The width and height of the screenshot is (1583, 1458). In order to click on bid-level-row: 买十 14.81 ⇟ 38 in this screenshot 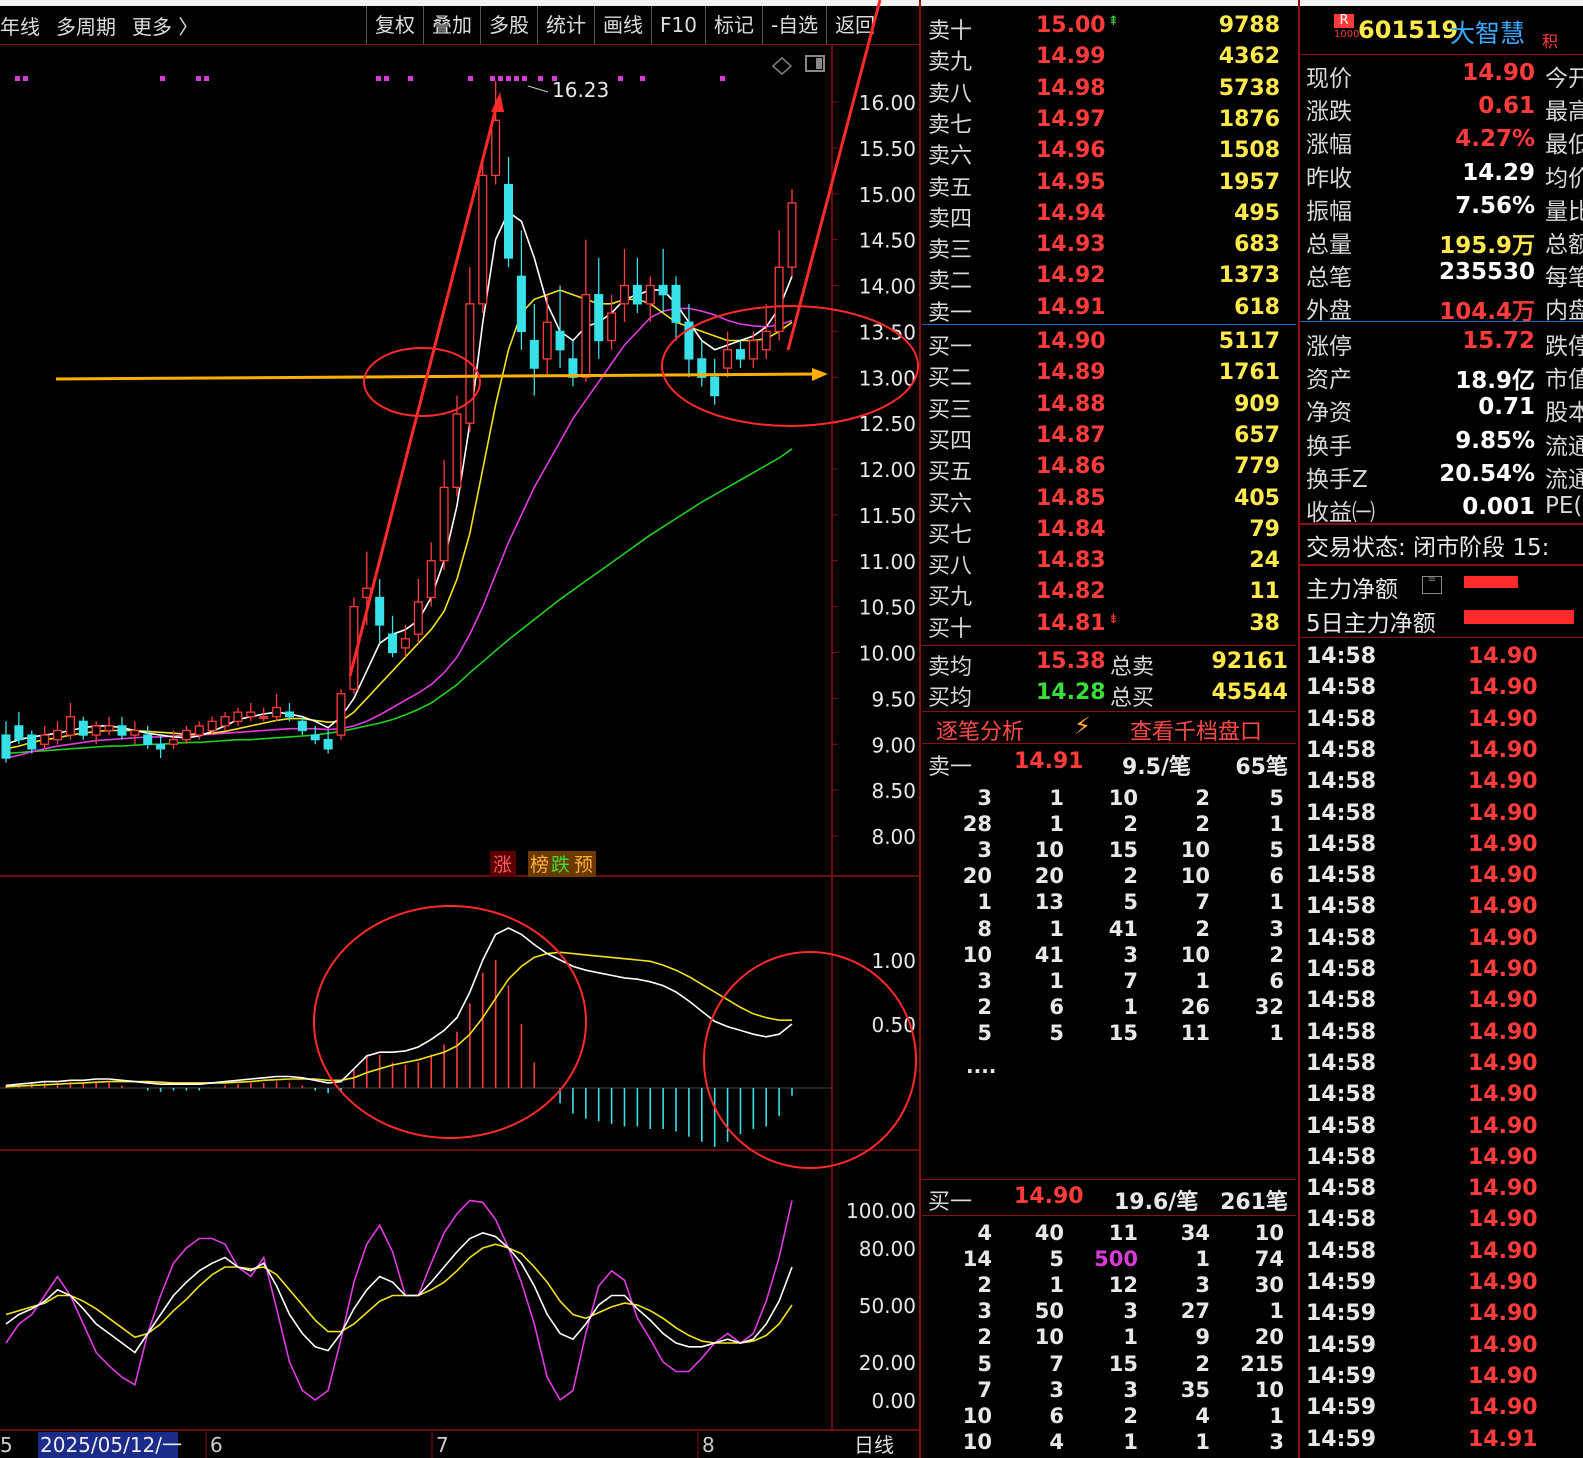, I will do `click(1109, 626)`.